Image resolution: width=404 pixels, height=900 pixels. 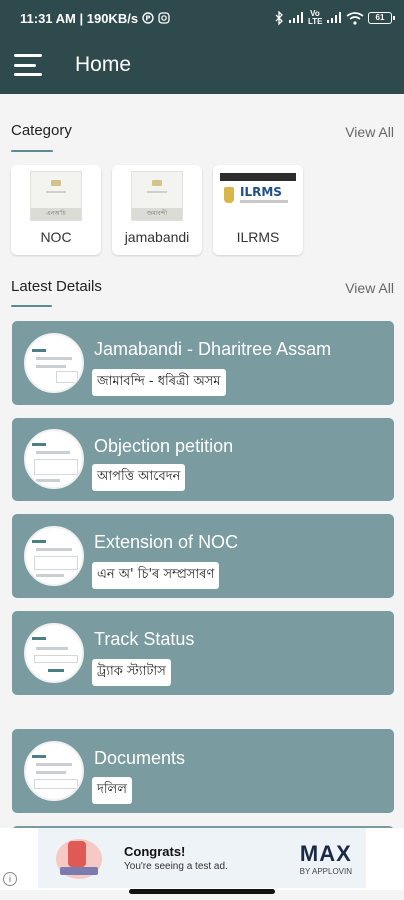 What do you see at coordinates (131, 672) in the screenshot?
I see `card-subtitle: ট্ৰ্যাক স্ট্যাটাস` at bounding box center [131, 672].